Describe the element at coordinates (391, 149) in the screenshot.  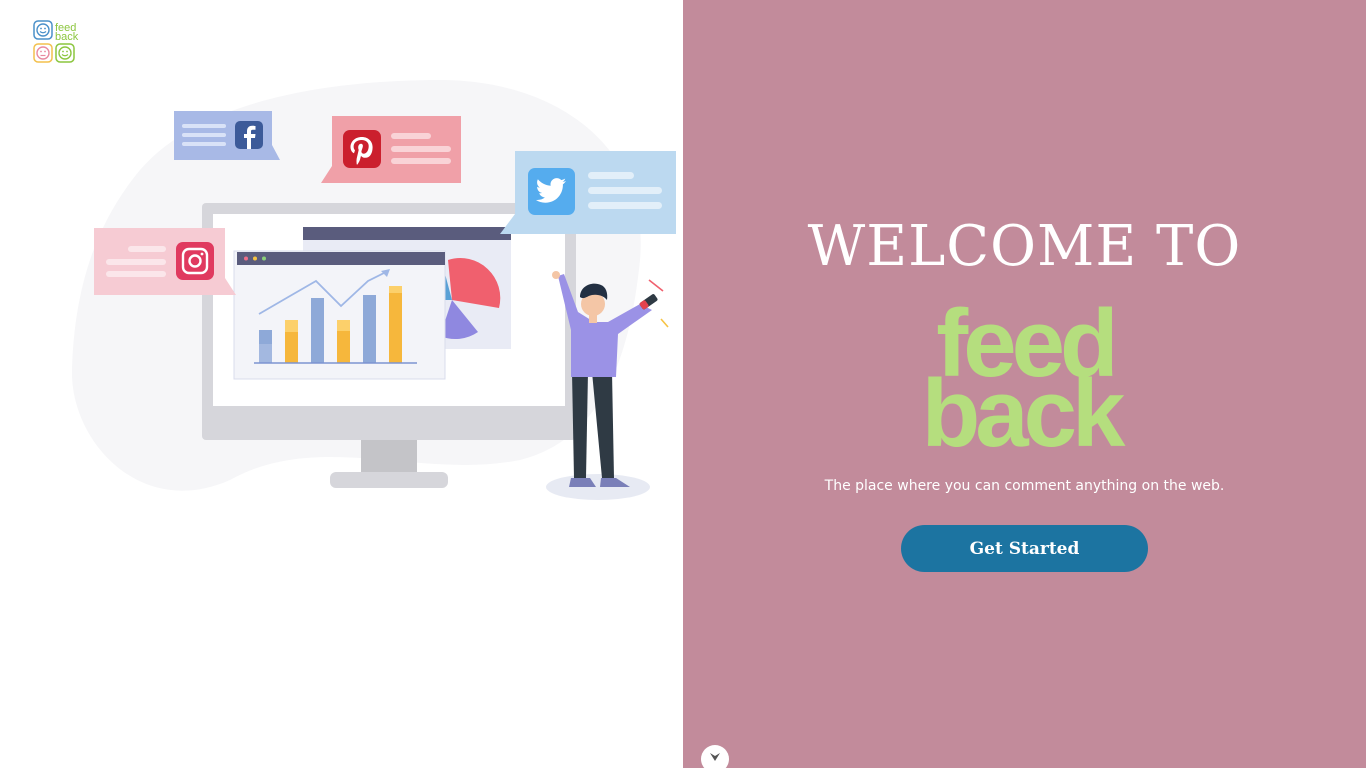
I see `pinterest-bubble` at that location.